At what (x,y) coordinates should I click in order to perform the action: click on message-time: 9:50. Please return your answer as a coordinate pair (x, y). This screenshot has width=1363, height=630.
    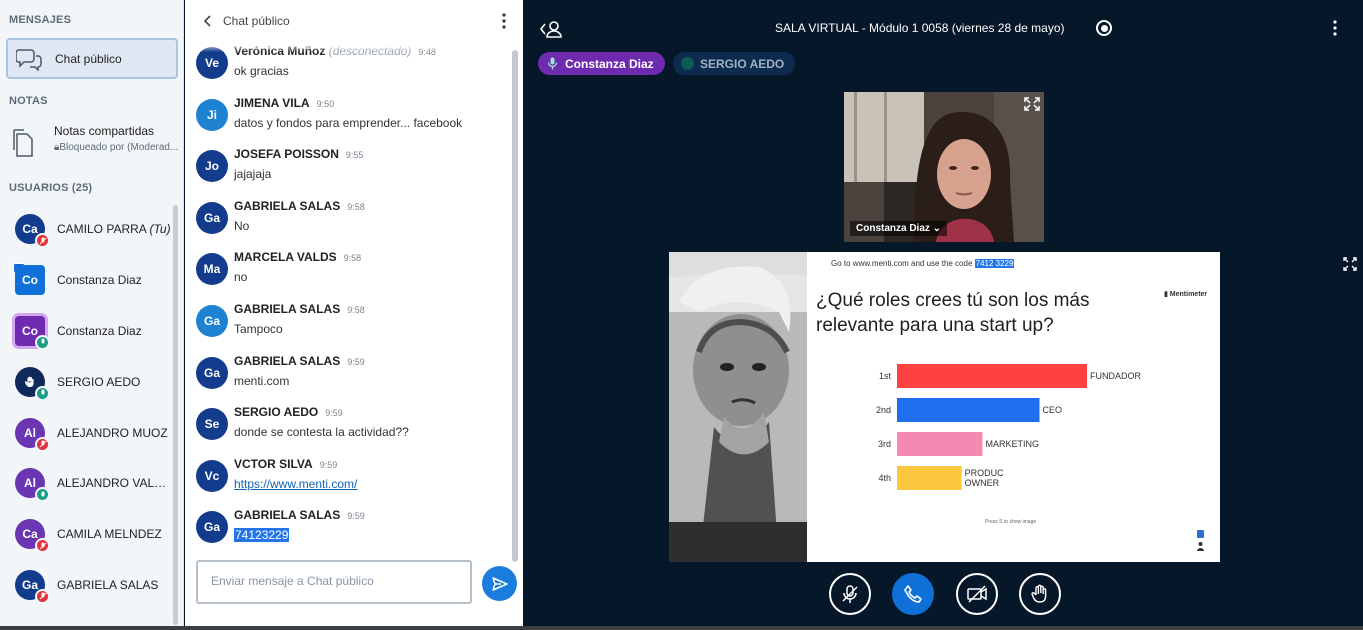
    Looking at the image, I should click on (325, 103).